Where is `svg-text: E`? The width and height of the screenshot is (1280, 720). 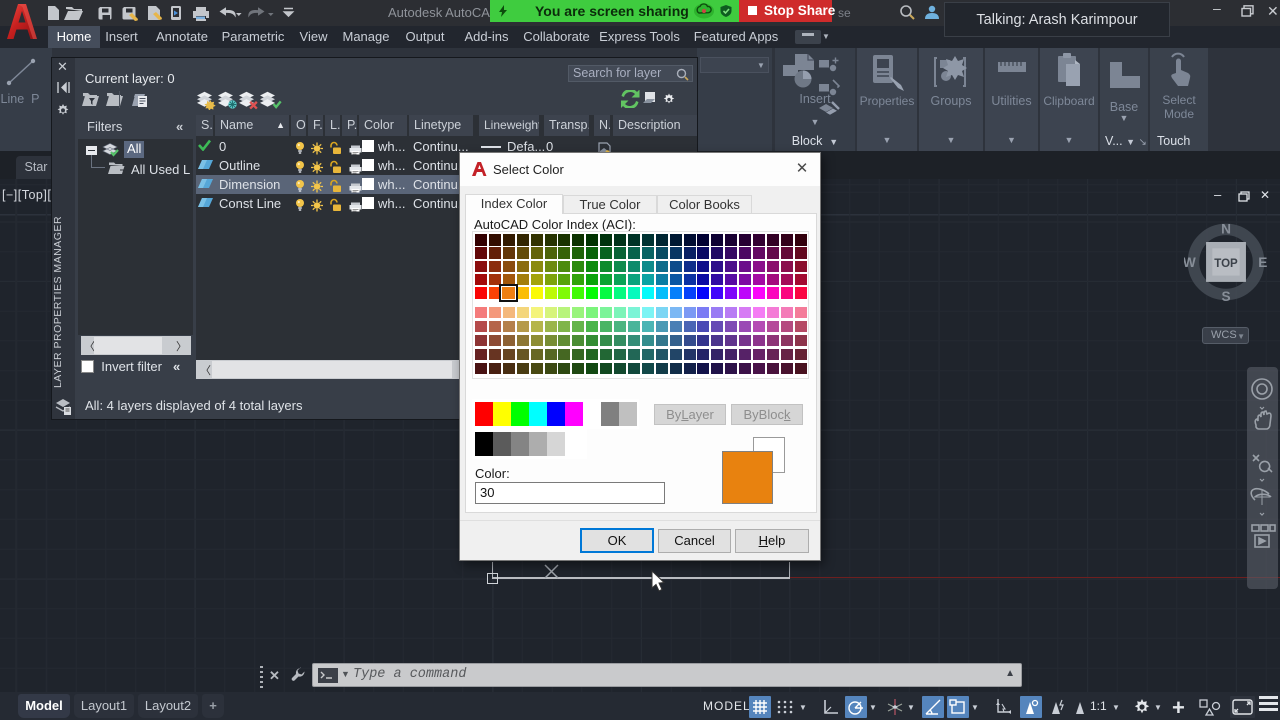 svg-text: E is located at coordinates (1262, 262).